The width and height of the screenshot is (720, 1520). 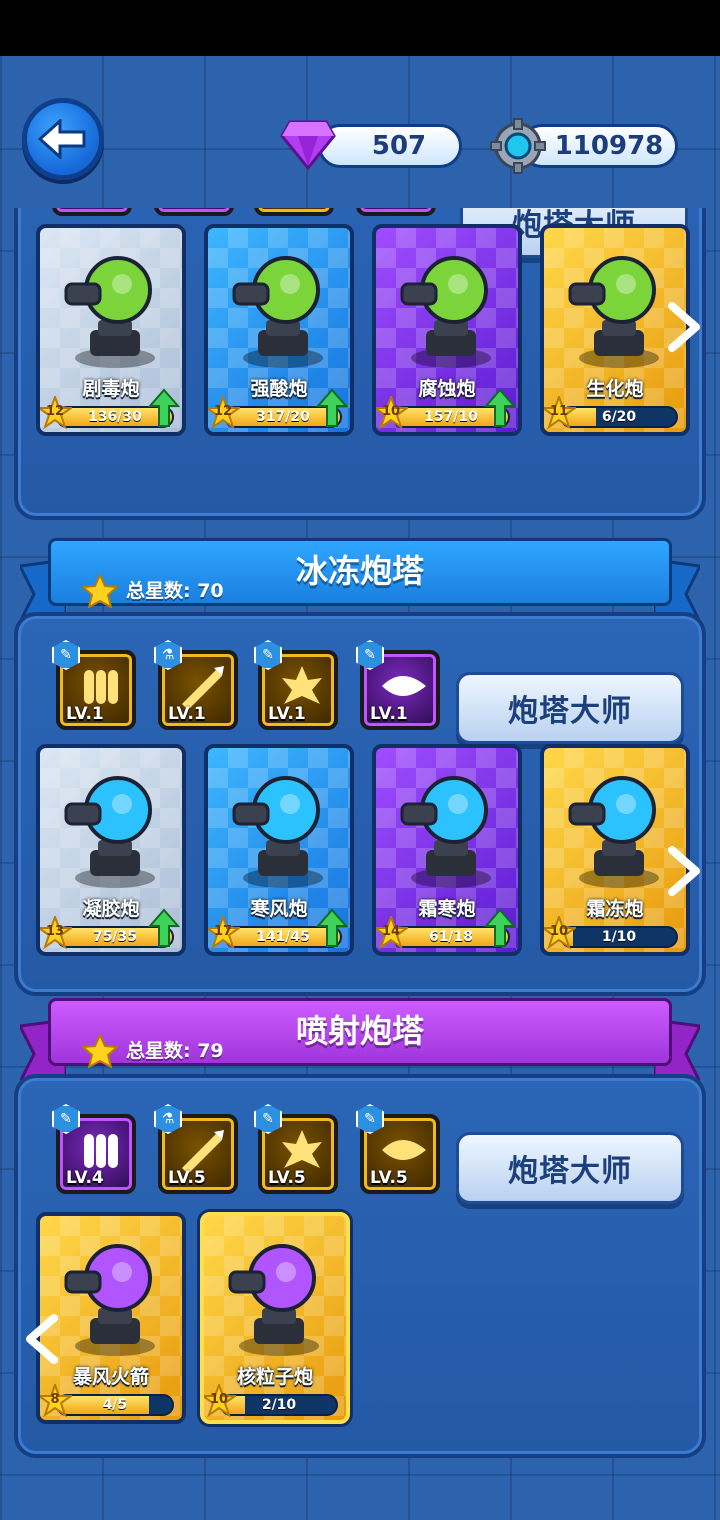 I want to click on ice-total-stars: 总星数: 70, so click(x=175, y=591).